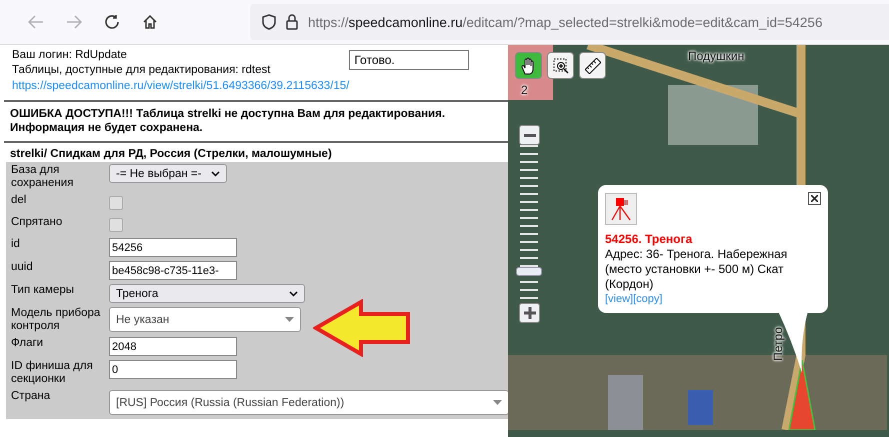 The image size is (889, 437). I want to click on text-field: 54256, so click(173, 247).